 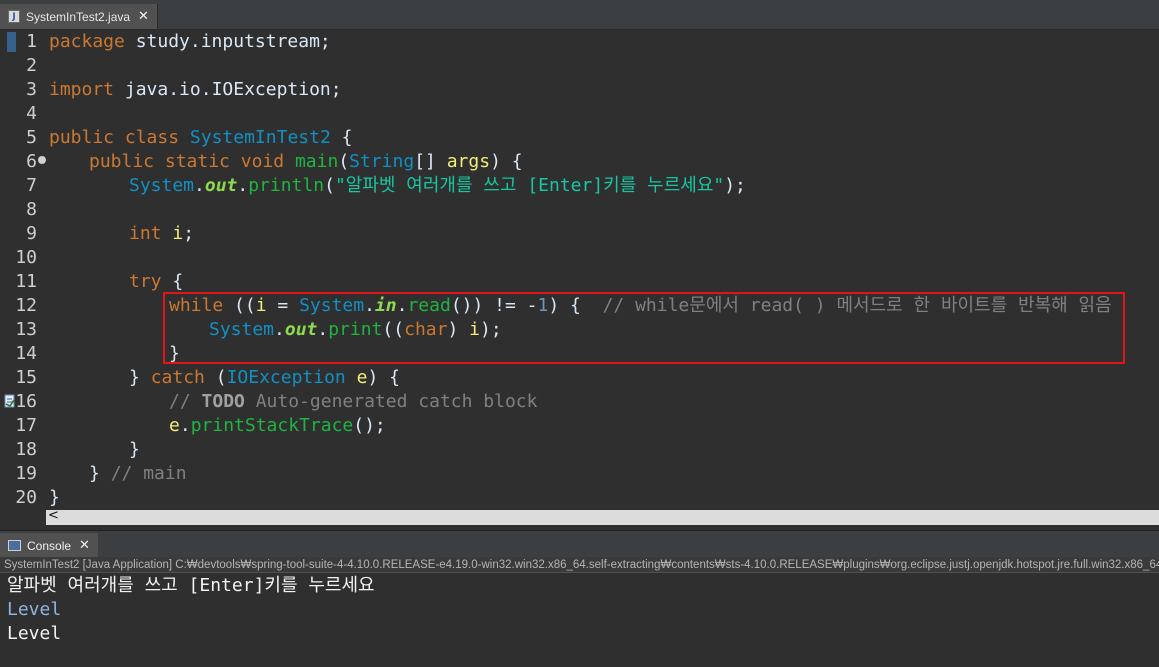 I want to click on code-line: 4, so click(x=579, y=114).